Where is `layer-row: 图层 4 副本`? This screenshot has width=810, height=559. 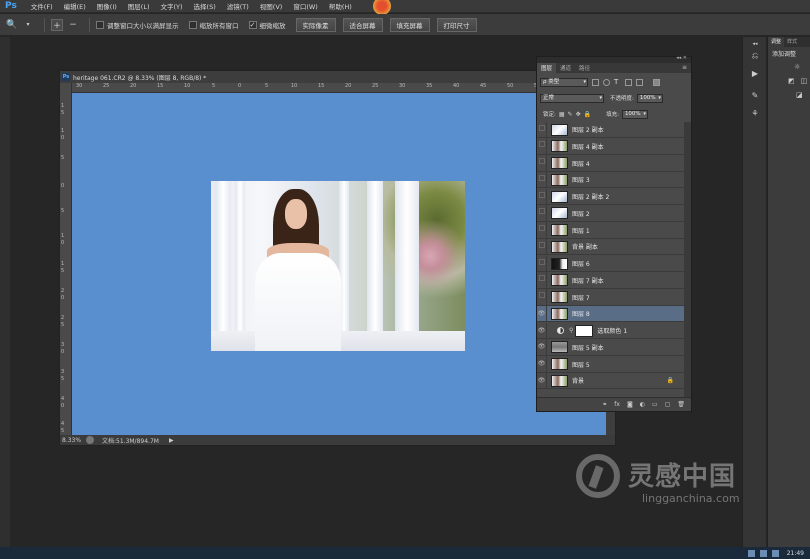 layer-row: 图层 4 副本 is located at coordinates (610, 146).